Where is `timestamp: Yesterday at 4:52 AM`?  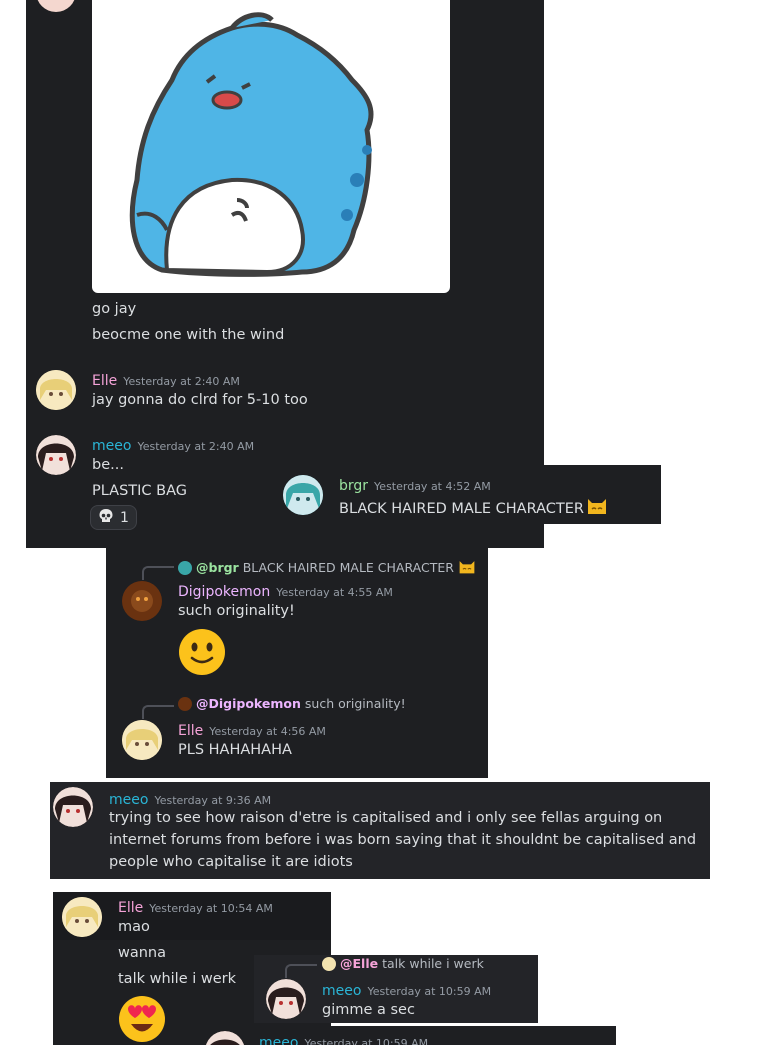 timestamp: Yesterday at 4:52 AM is located at coordinates (432, 486).